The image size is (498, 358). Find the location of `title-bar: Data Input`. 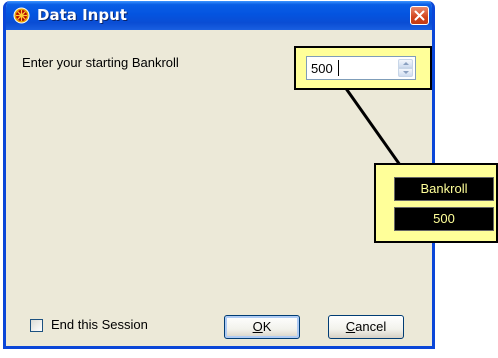

title-bar: Data Input is located at coordinates (219, 15).